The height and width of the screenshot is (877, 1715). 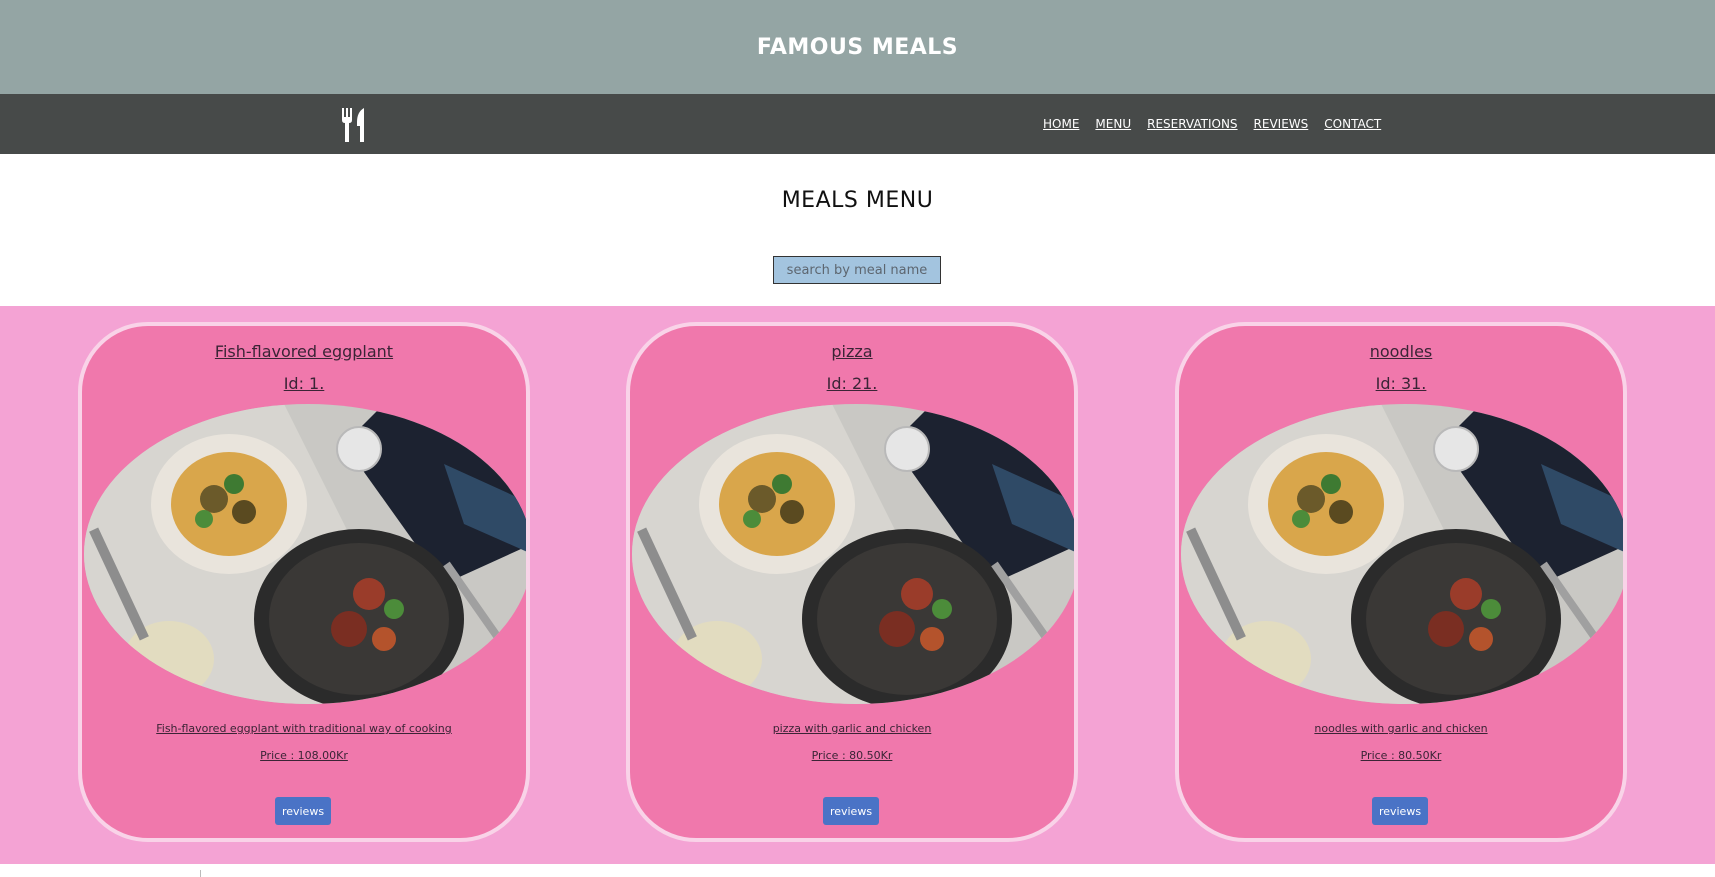 I want to click on nav-link-reviews: REVIEWS, so click(x=1281, y=124).